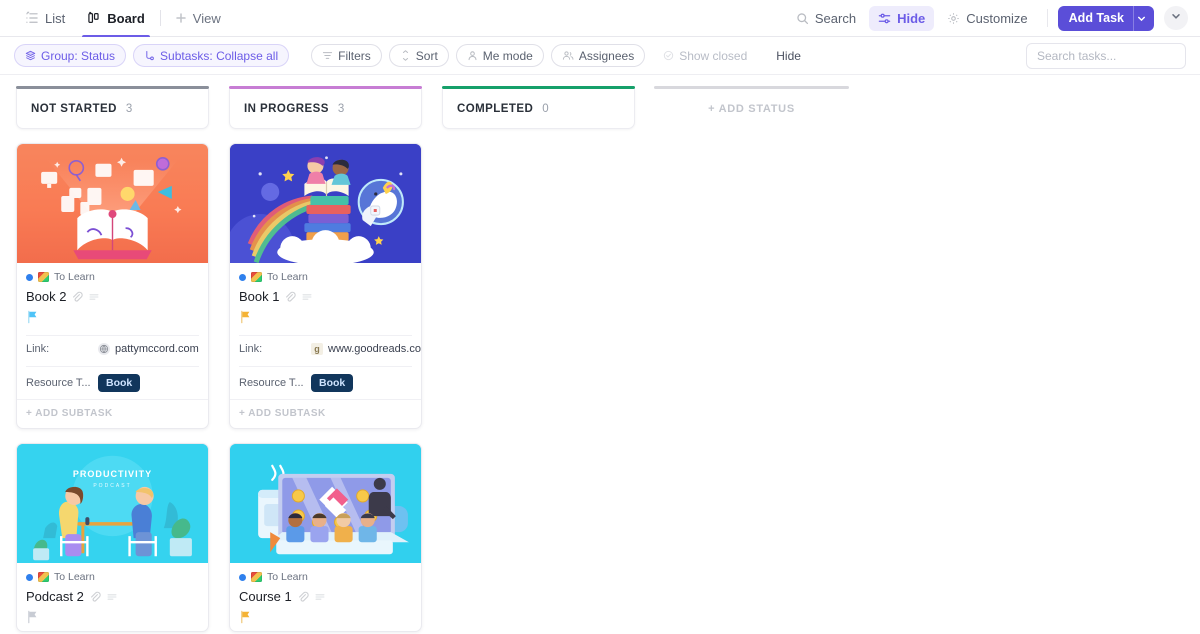  I want to click on me-mode-pill: Me mode, so click(499, 55).